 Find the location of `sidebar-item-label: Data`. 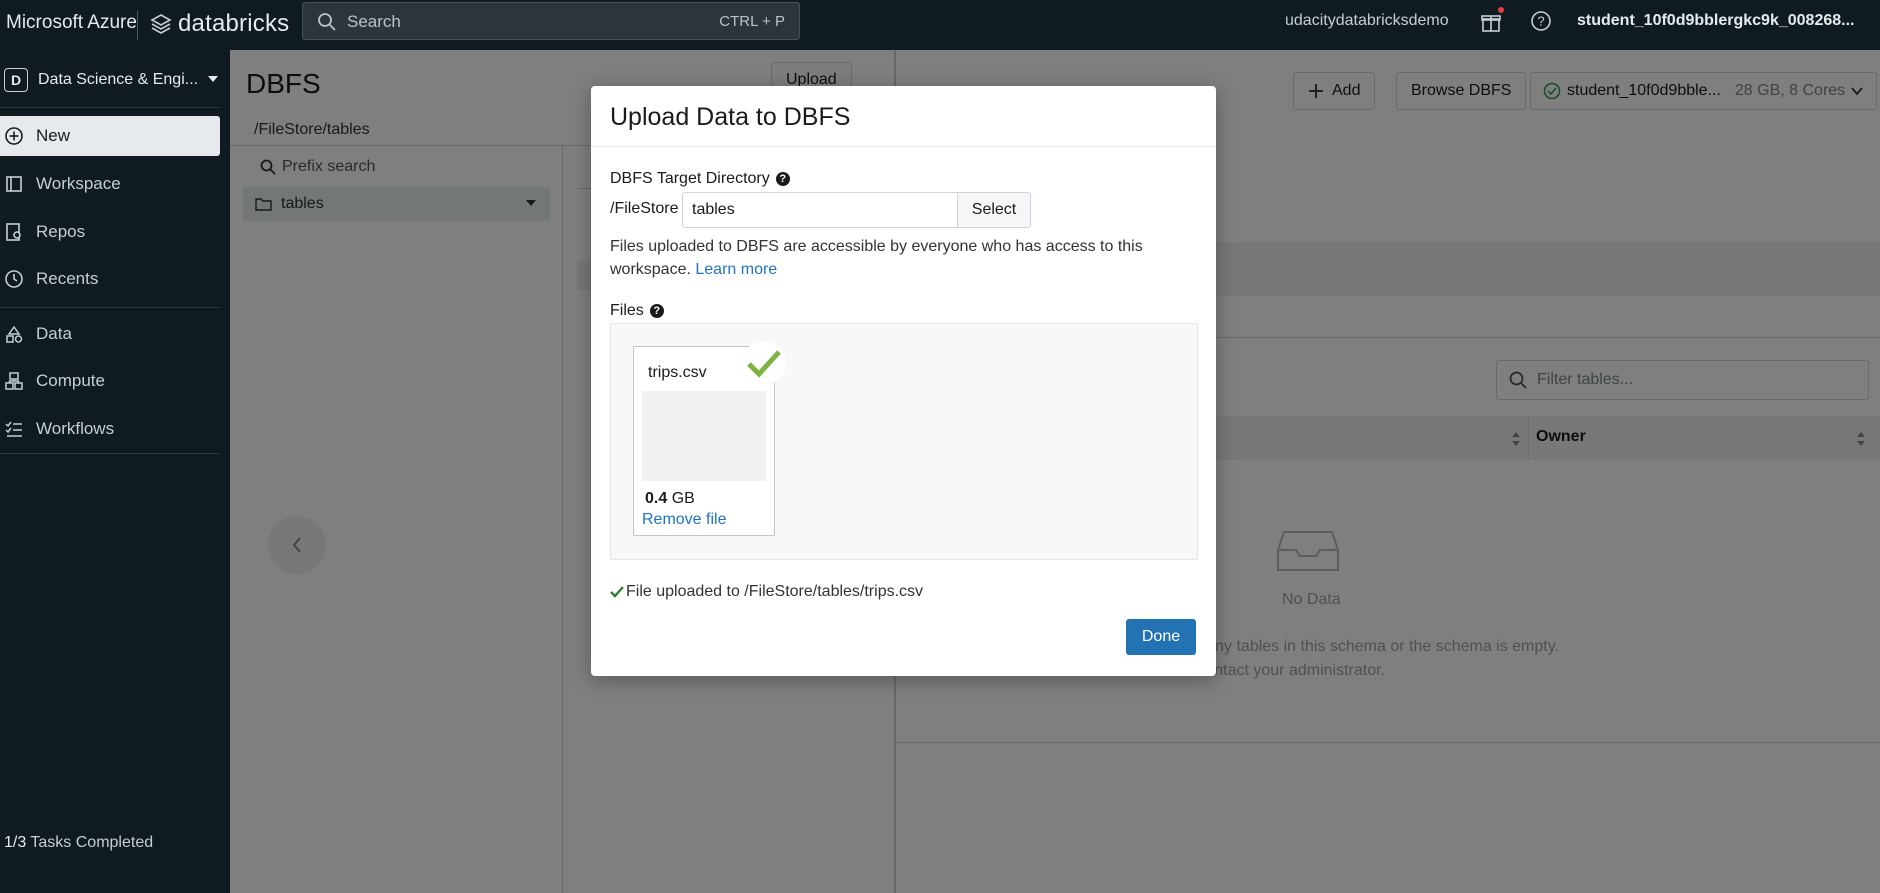

sidebar-item-label: Data is located at coordinates (54, 333).